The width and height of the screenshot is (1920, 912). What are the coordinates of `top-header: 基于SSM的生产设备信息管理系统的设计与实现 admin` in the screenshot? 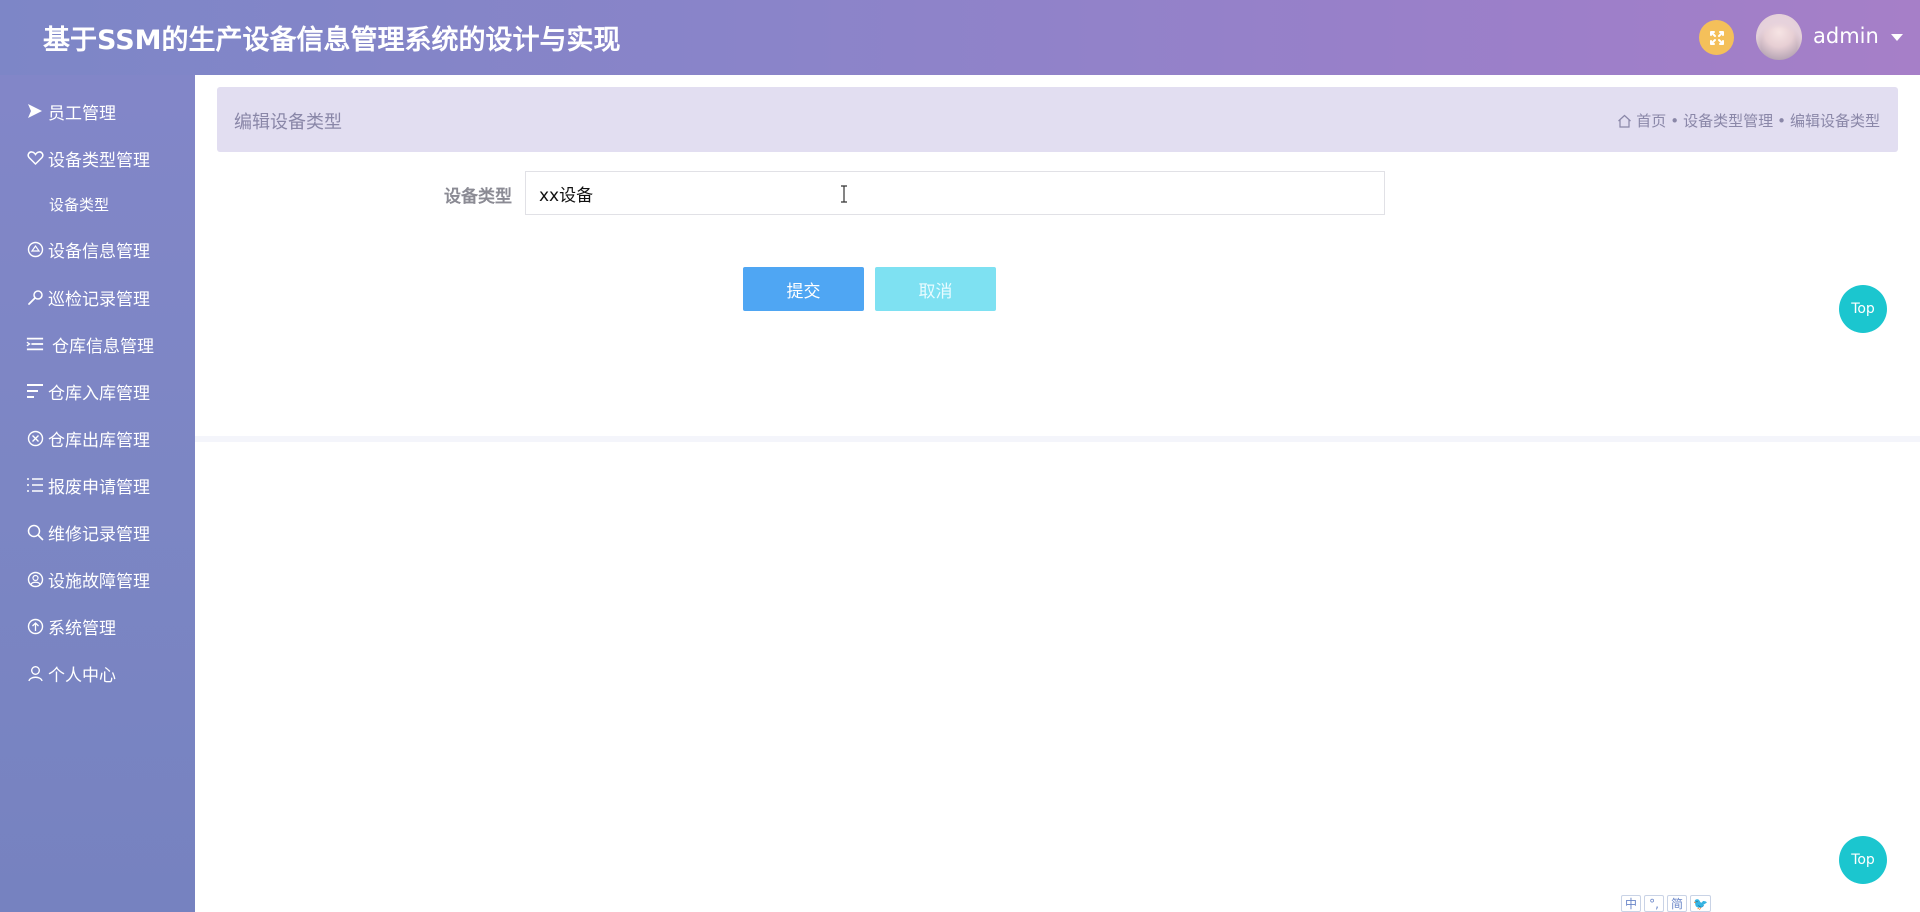 It's located at (960, 37).